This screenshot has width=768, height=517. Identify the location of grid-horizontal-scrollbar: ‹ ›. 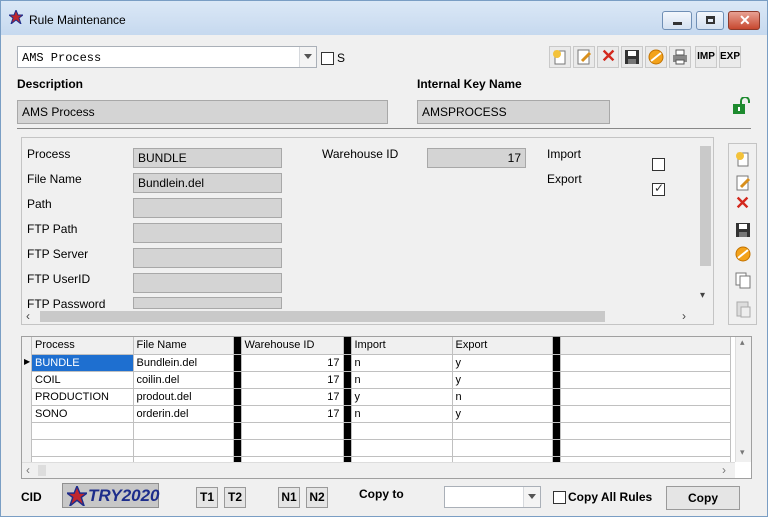
(378, 470).